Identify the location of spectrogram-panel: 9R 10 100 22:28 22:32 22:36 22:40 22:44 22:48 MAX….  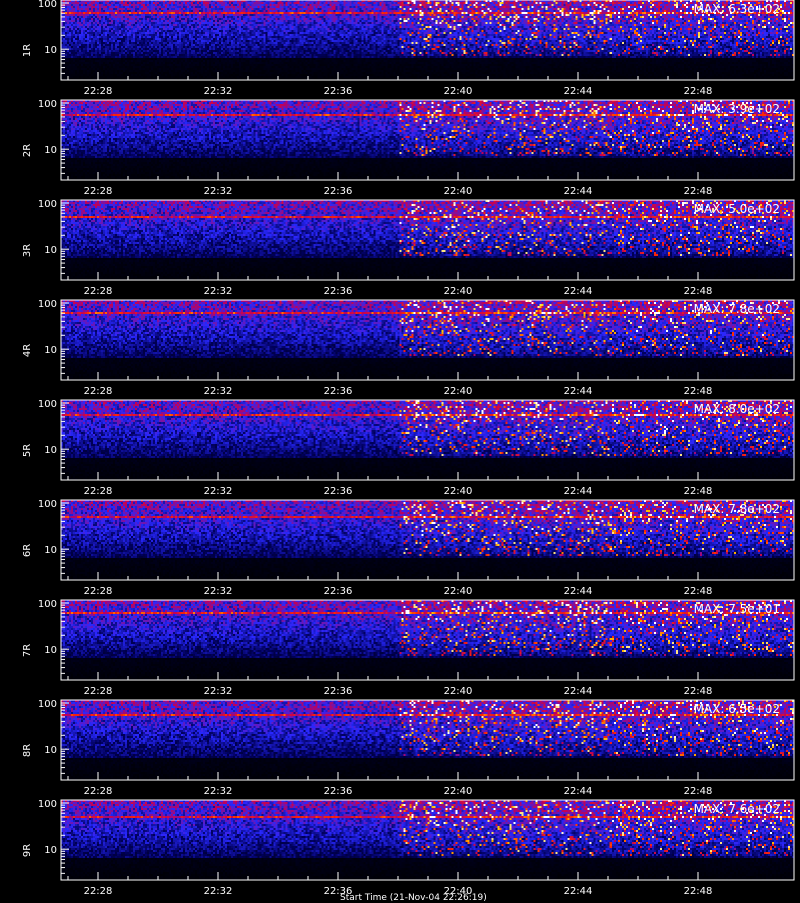
(400, 849).